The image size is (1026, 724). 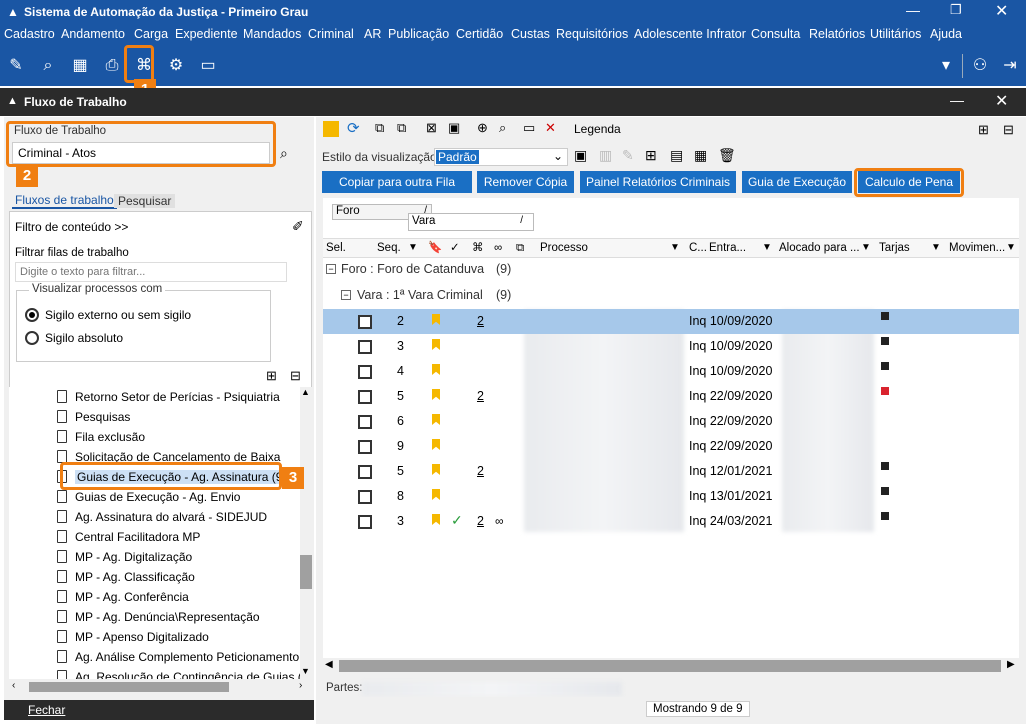 I want to click on col-tarjas-filter-icon: ▼, so click(x=936, y=248).